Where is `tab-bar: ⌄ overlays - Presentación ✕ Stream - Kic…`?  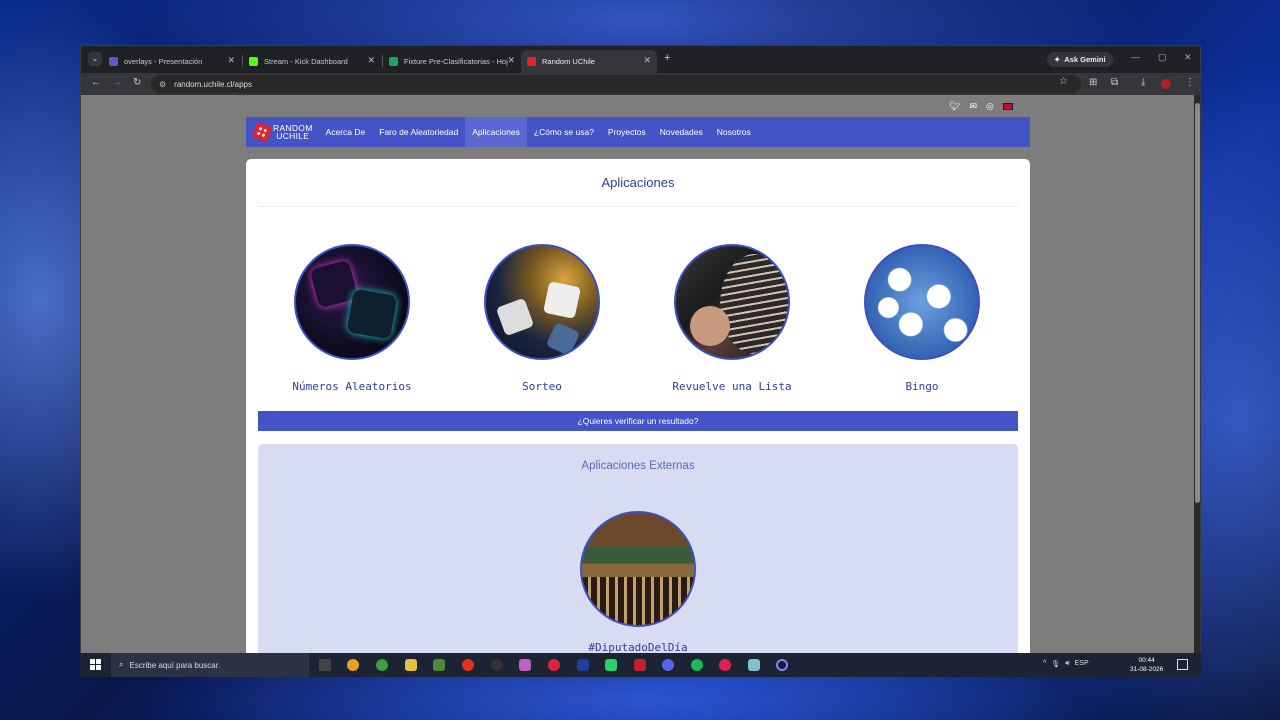
tab-bar: ⌄ overlays - Presentación ✕ Stream - Kic… is located at coordinates (640, 59).